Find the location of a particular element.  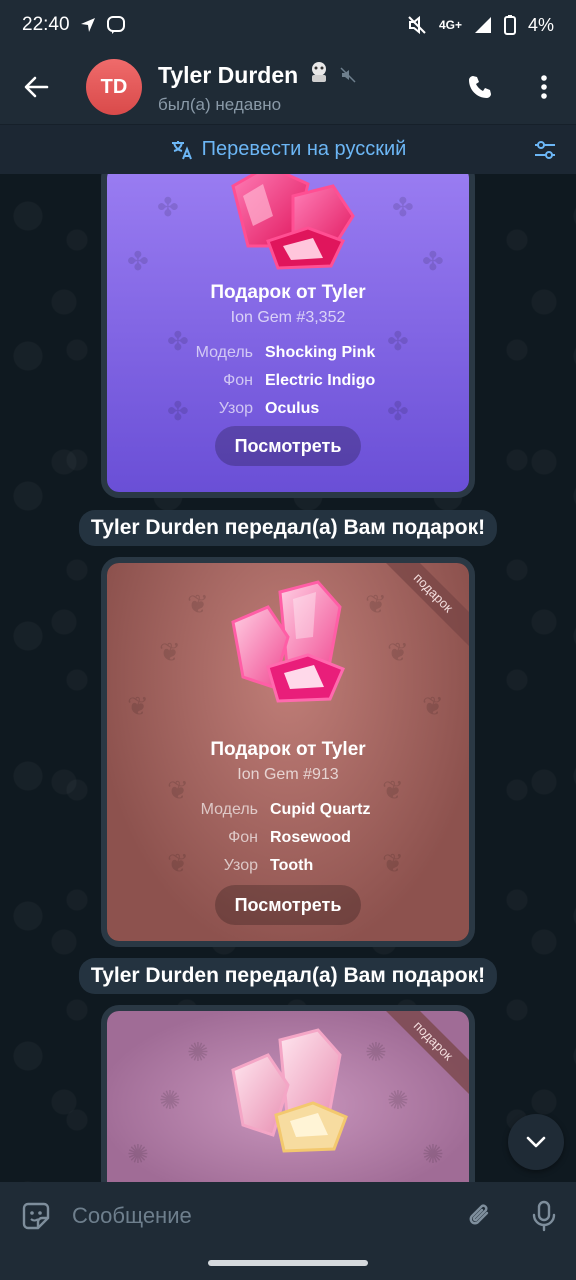

gift-attribute-model: Модель Shocking Pink is located at coordinates (288, 353).